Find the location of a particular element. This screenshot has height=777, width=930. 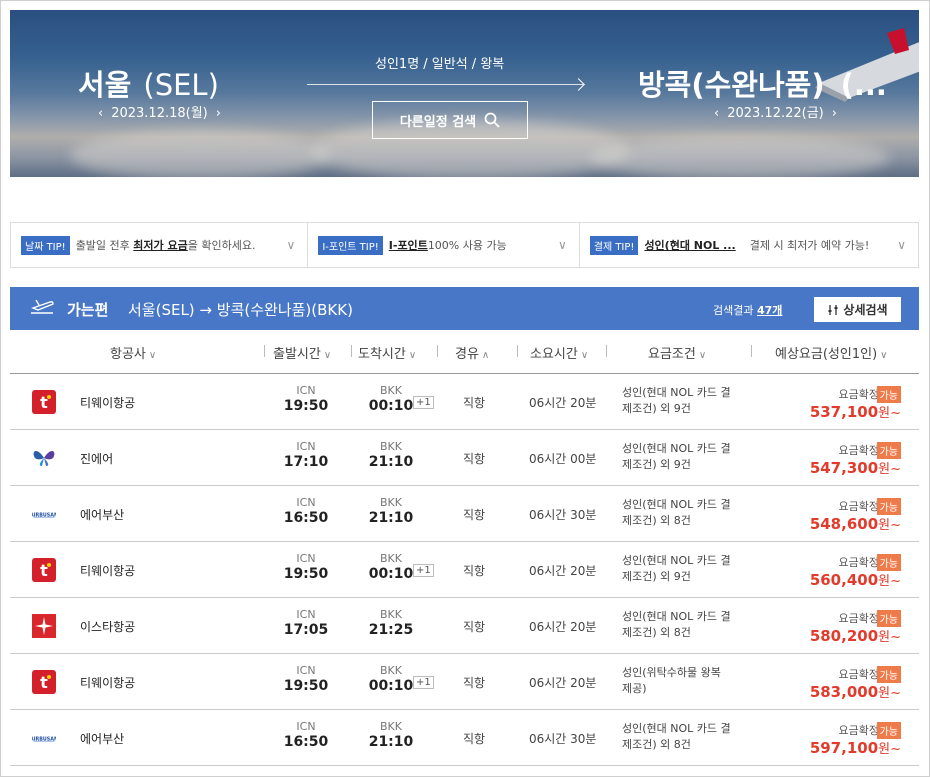

alternate-schedule-search-button: 다른일정 검색 is located at coordinates (450, 120).